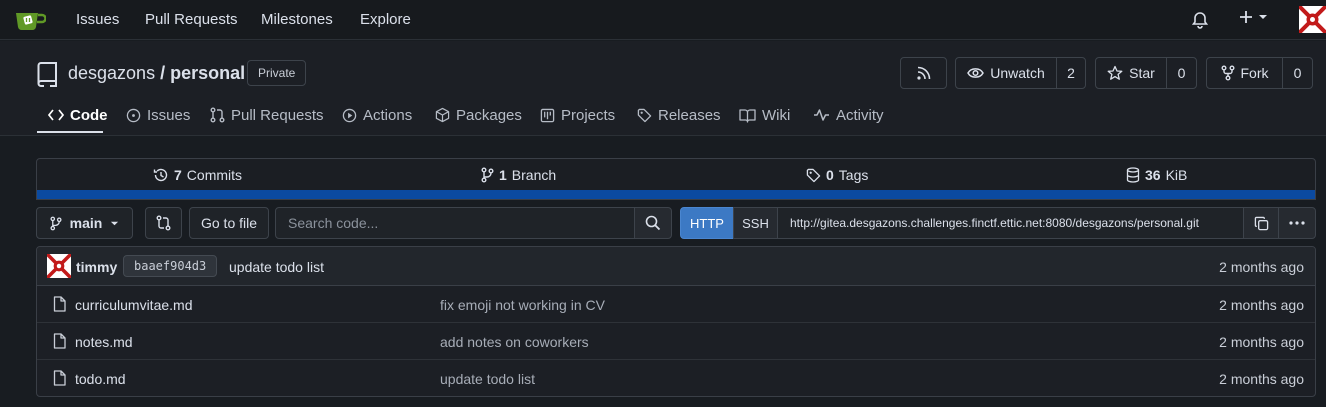  I want to click on create-menu-button, so click(1253, 17).